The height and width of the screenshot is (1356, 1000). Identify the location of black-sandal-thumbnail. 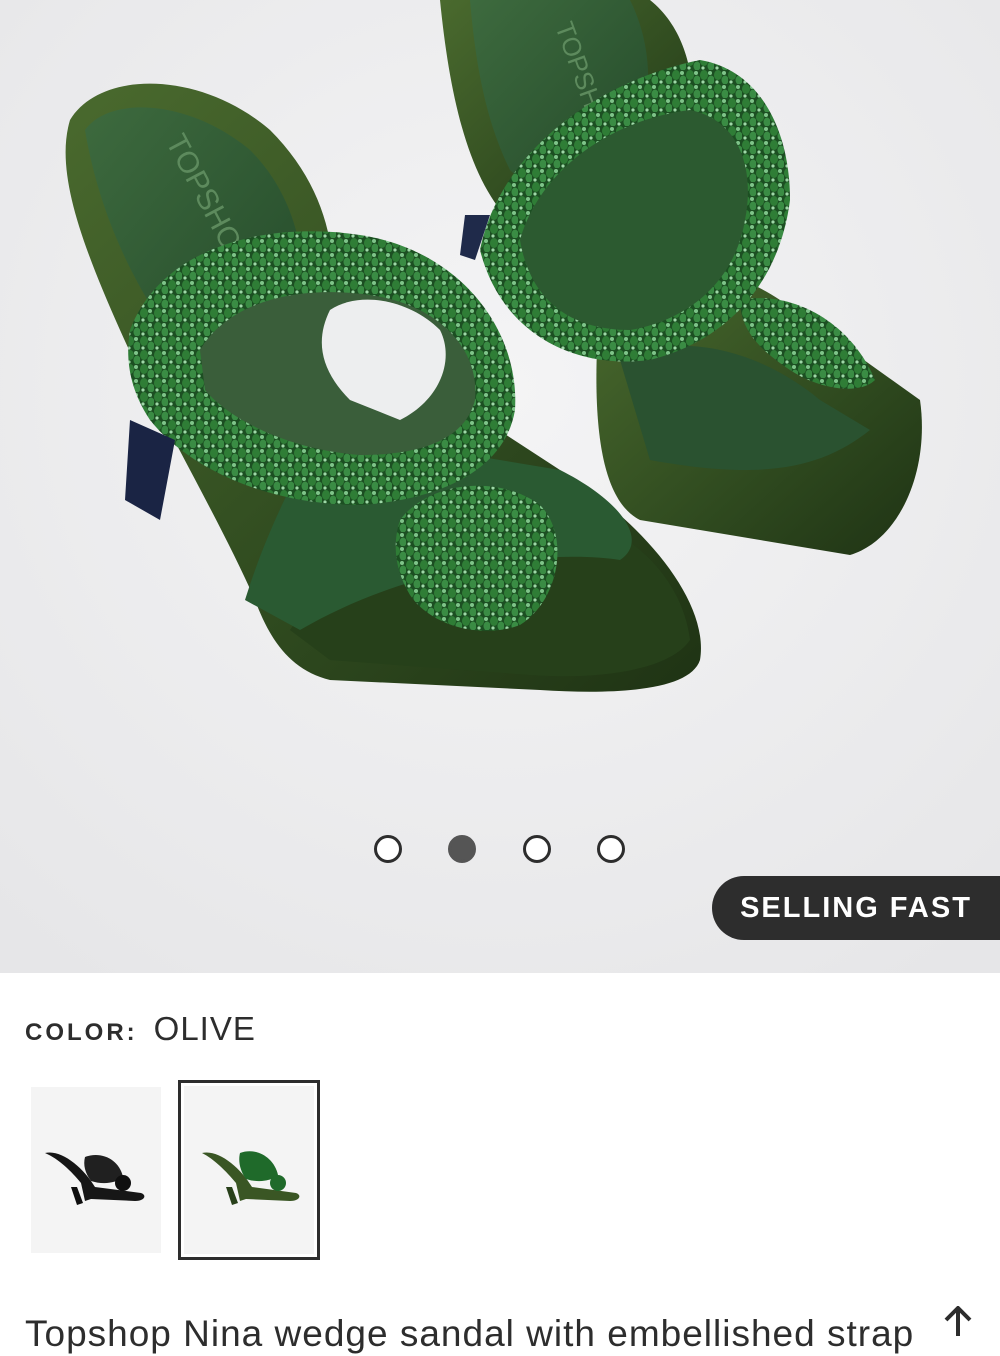
(96, 1170).